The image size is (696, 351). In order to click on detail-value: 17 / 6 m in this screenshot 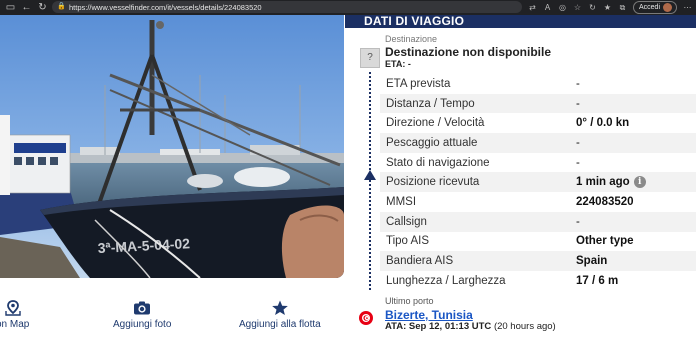, I will do `click(597, 280)`.